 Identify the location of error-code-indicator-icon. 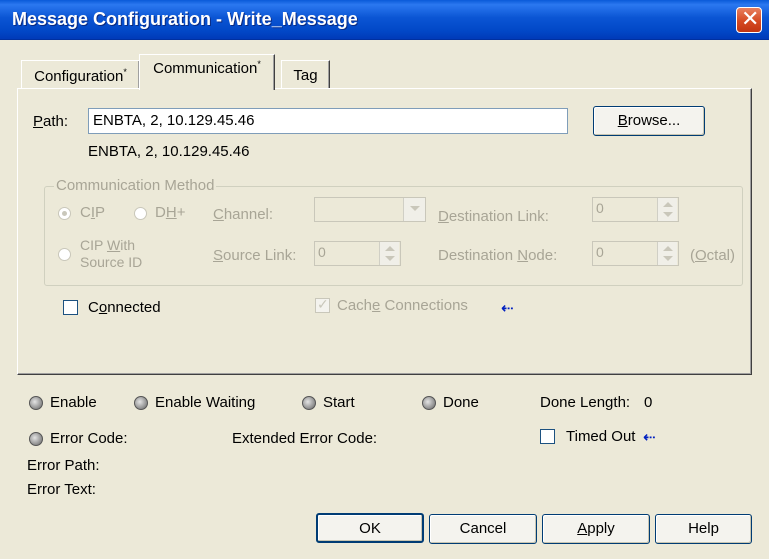
(36, 439).